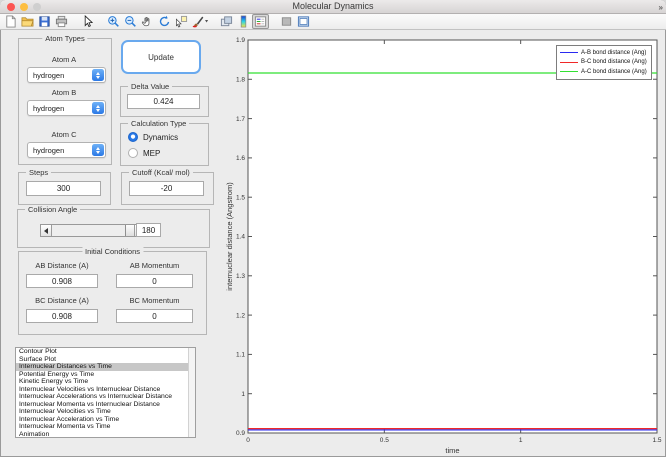  I want to click on list-item: Potential Energy vs Time, so click(105, 375).